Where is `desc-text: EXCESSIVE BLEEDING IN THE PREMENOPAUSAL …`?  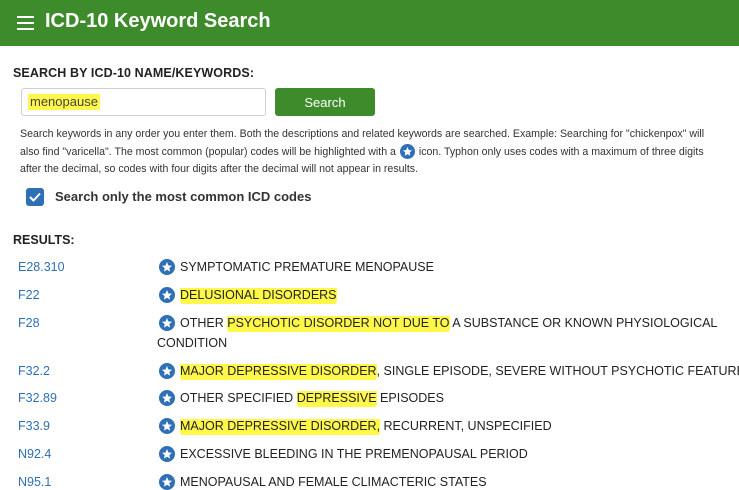
desc-text: EXCESSIVE BLEEDING IN THE PREMENOPAUSAL … is located at coordinates (354, 454).